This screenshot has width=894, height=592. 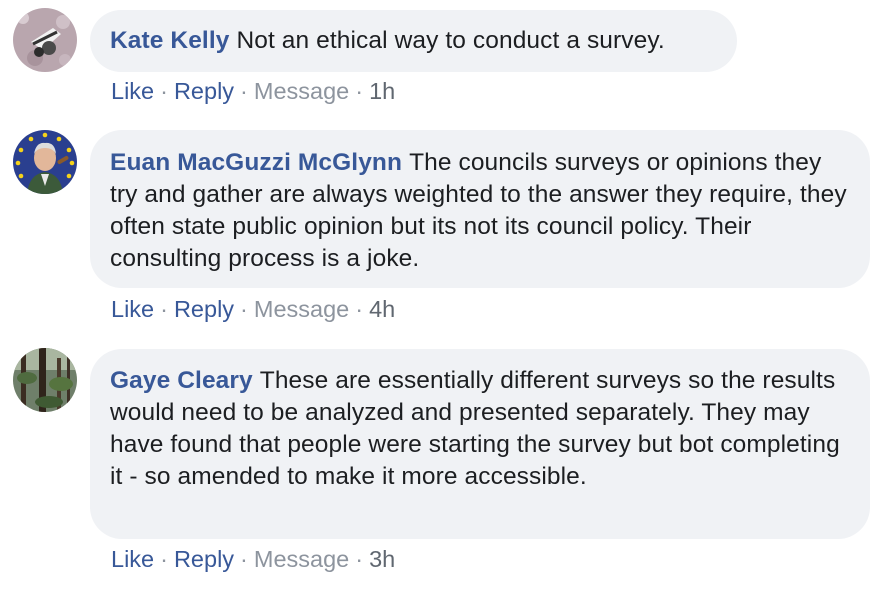 I want to click on comment-timestamp: 3h, so click(x=382, y=559).